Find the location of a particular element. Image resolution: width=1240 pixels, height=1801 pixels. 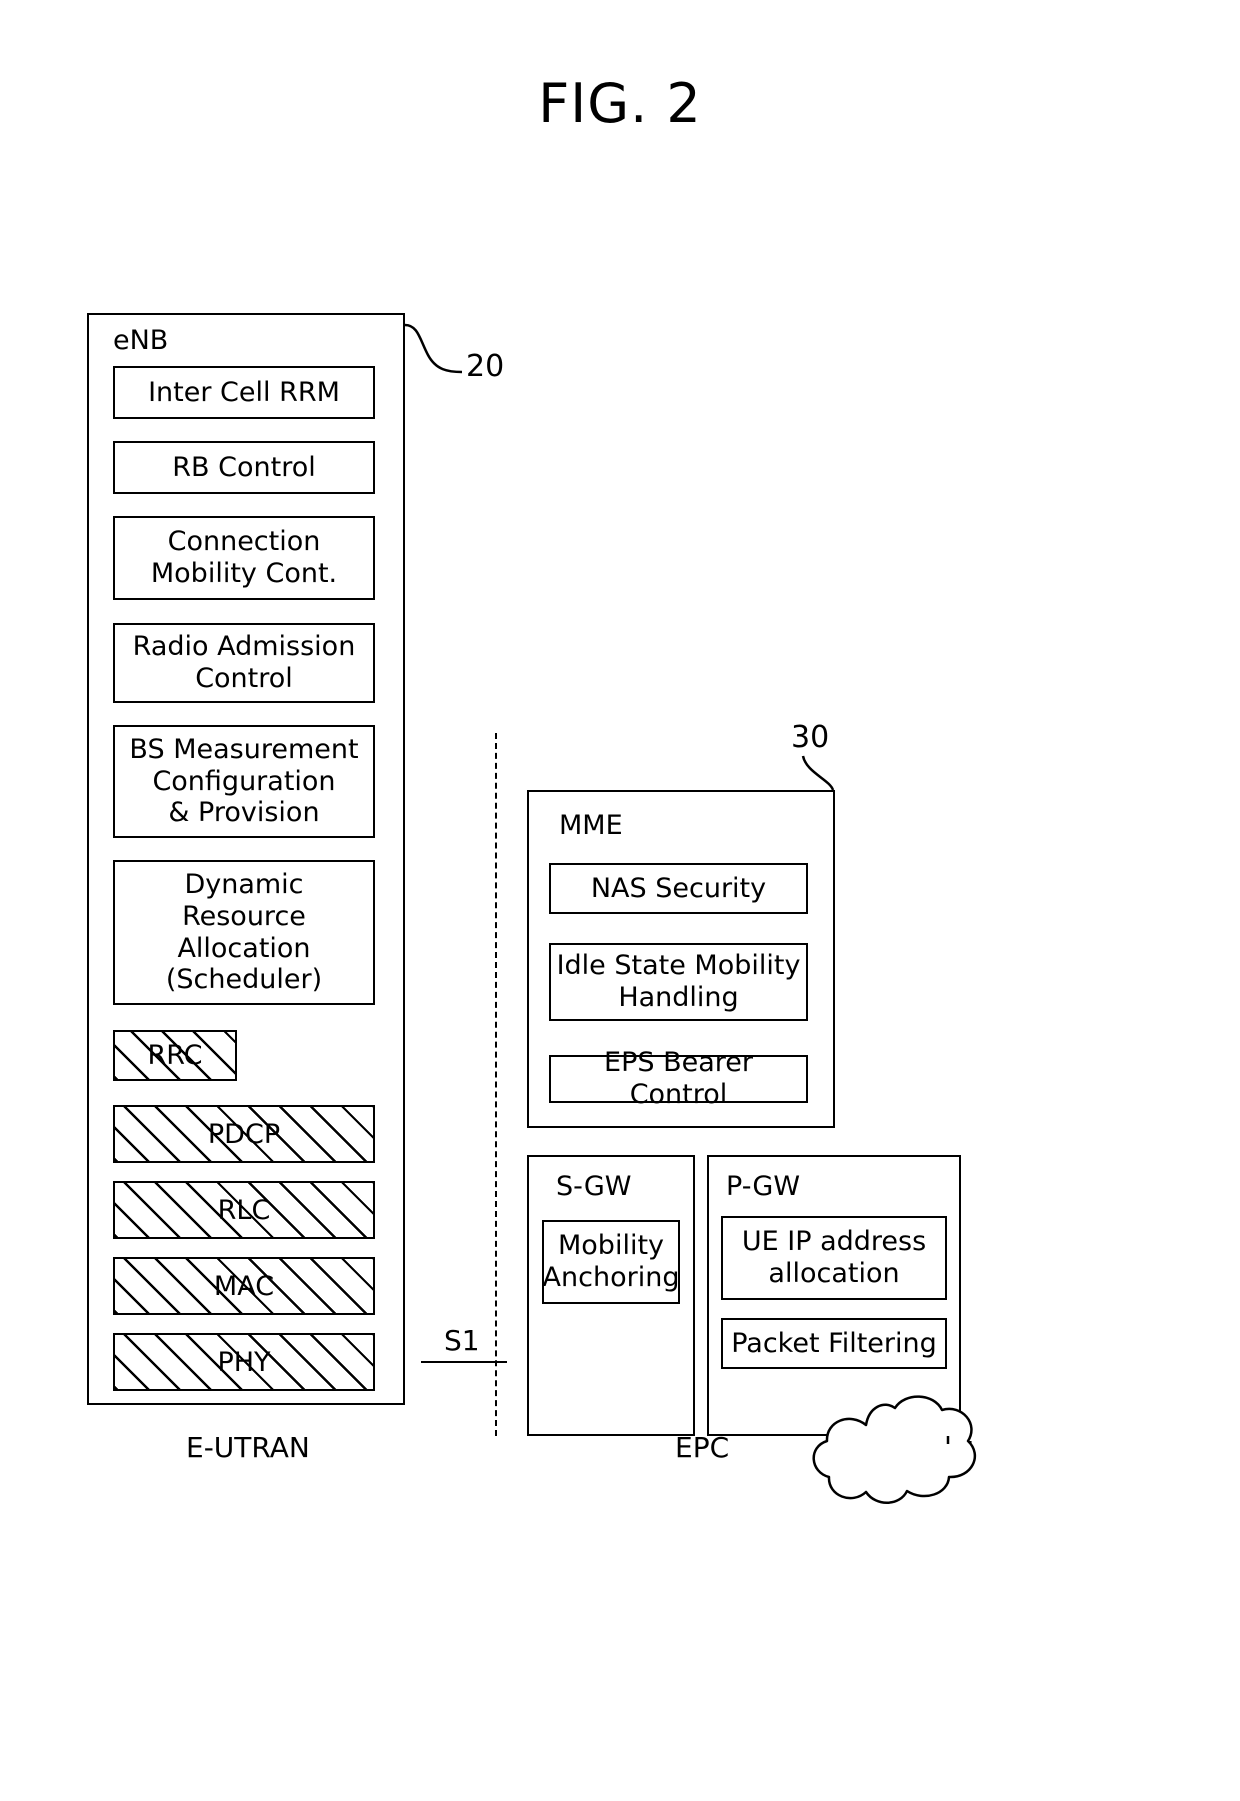

epc-footer-label: EPC is located at coordinates (702, 1447).